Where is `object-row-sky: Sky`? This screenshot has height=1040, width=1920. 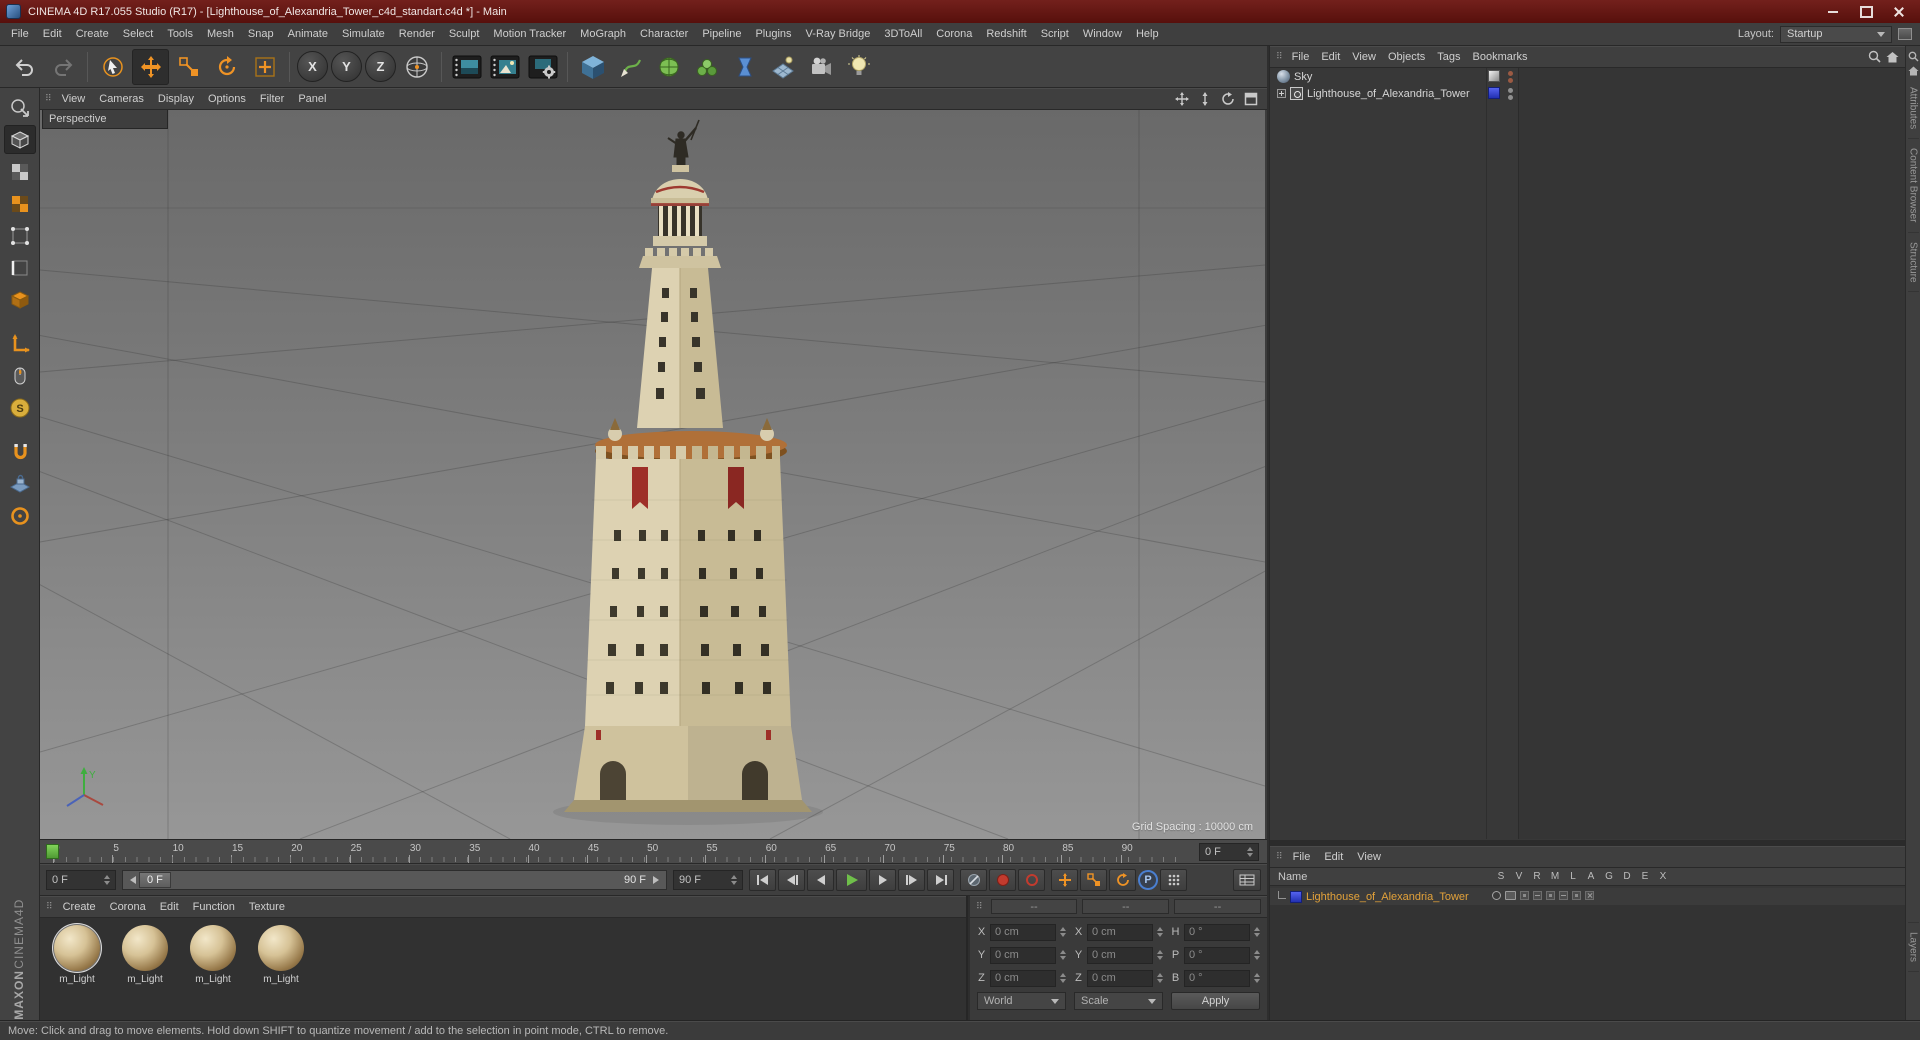
object-row-sky: Sky is located at coordinates (1587, 76).